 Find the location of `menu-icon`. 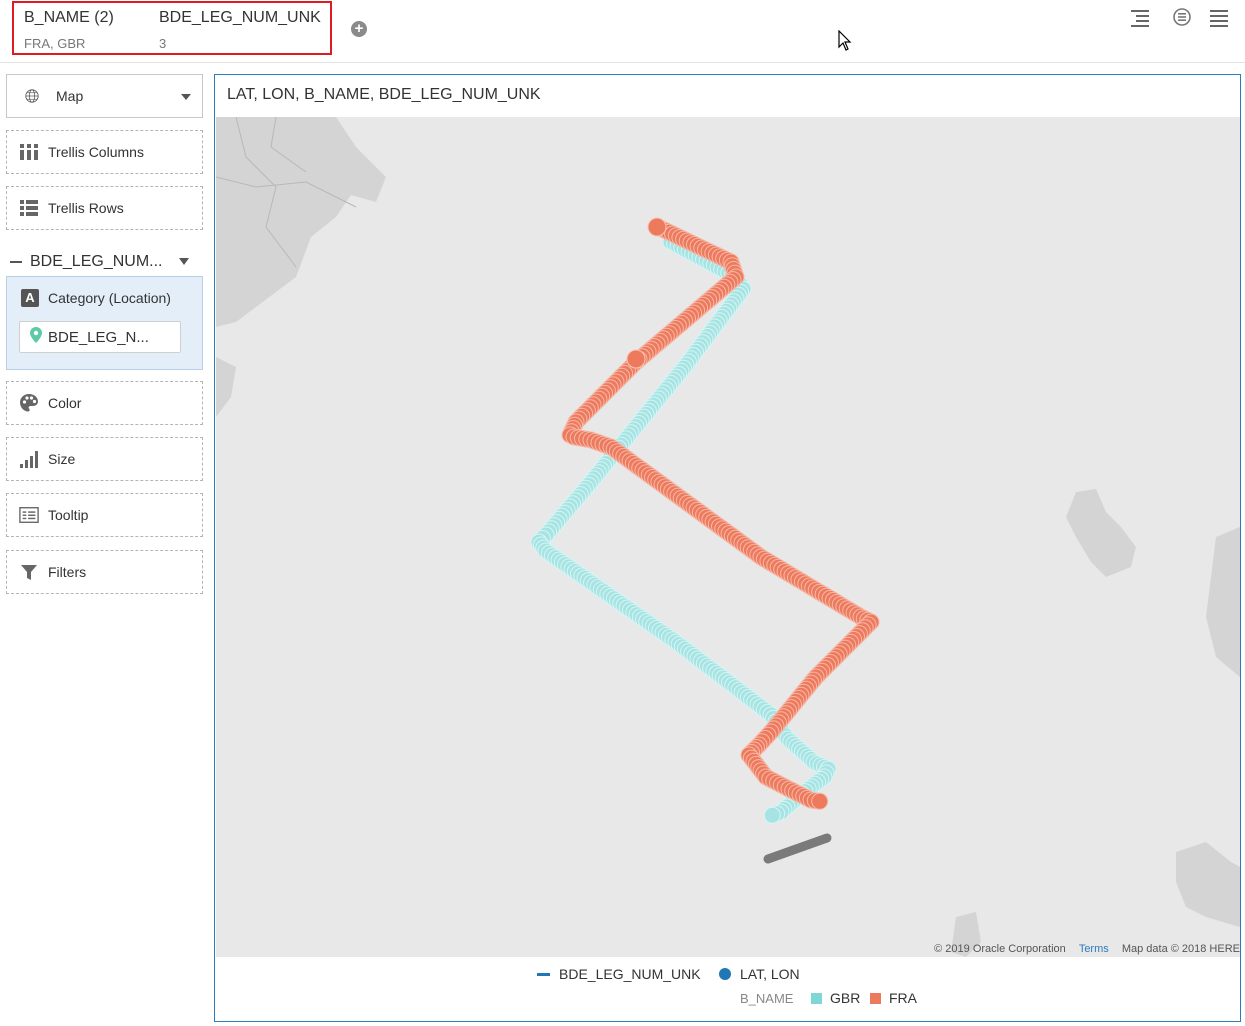

menu-icon is located at coordinates (1219, 17).